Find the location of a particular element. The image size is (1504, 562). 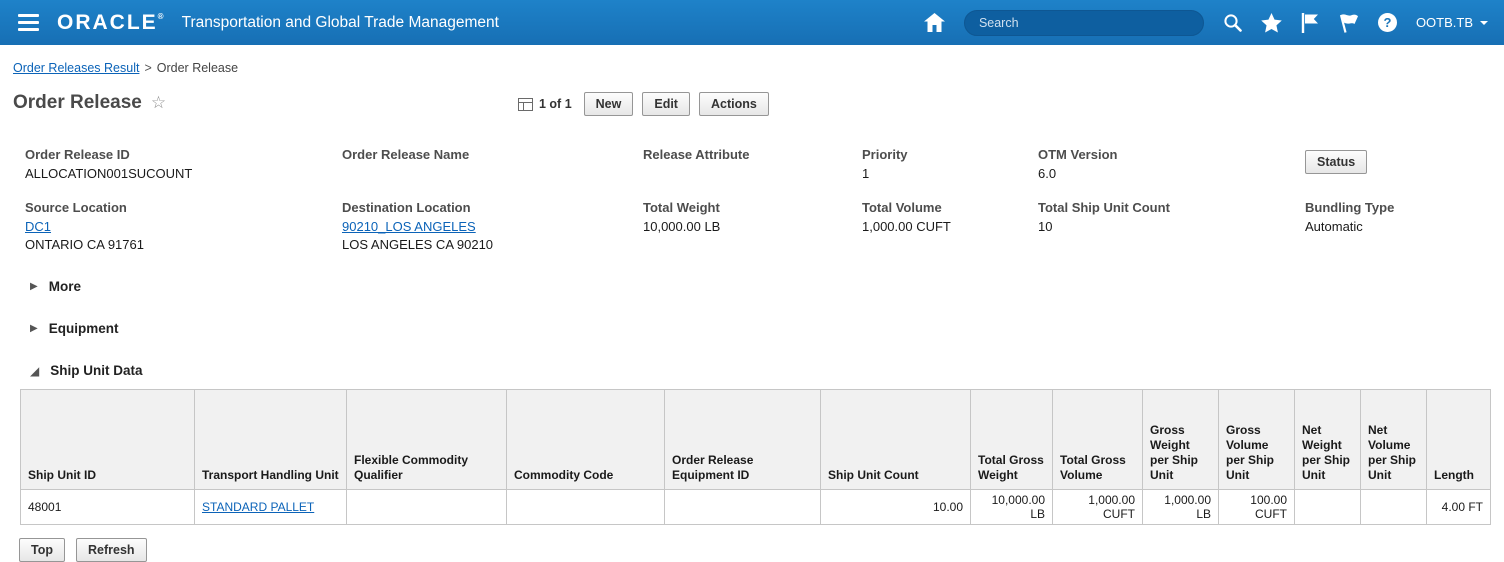

cell-total-gross-volume: 1,000.00 CUFT is located at coordinates (1097, 507).